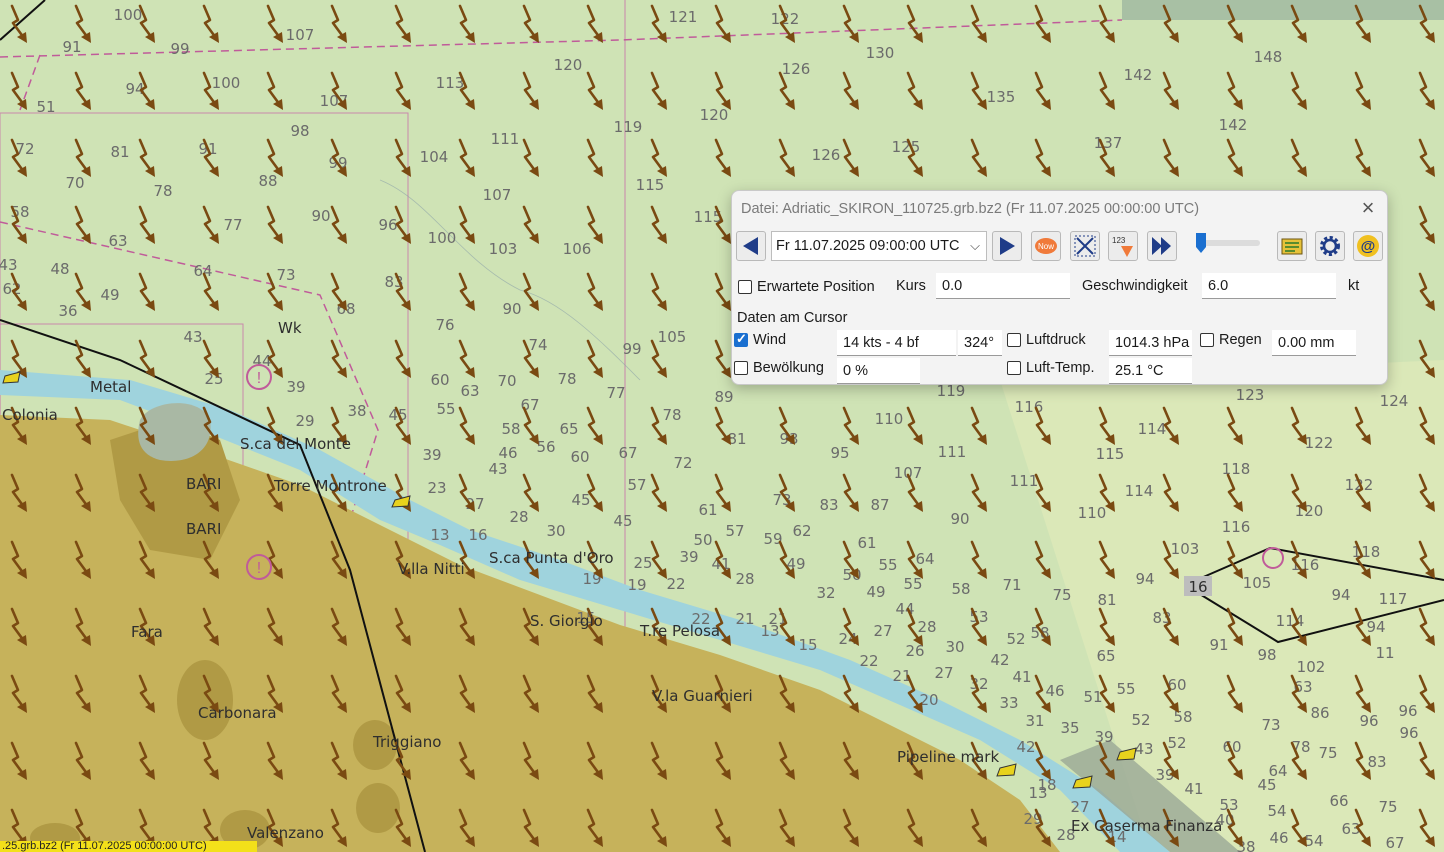 The width and height of the screenshot is (1444, 852). I want to click on time-slider-track, so click(1229, 243).